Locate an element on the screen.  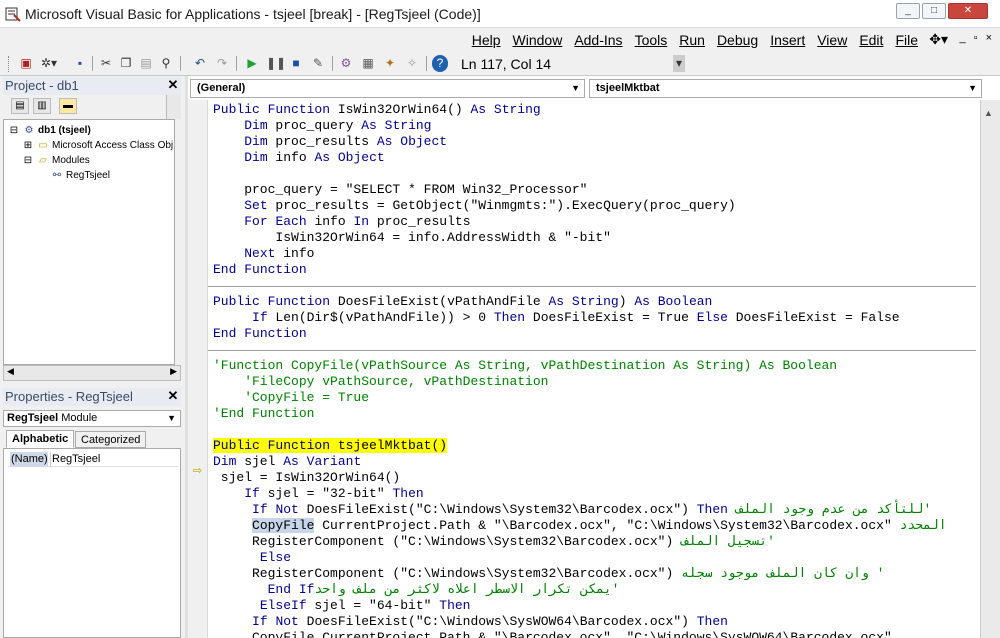
undo-icon: ↶ is located at coordinates (200, 63).